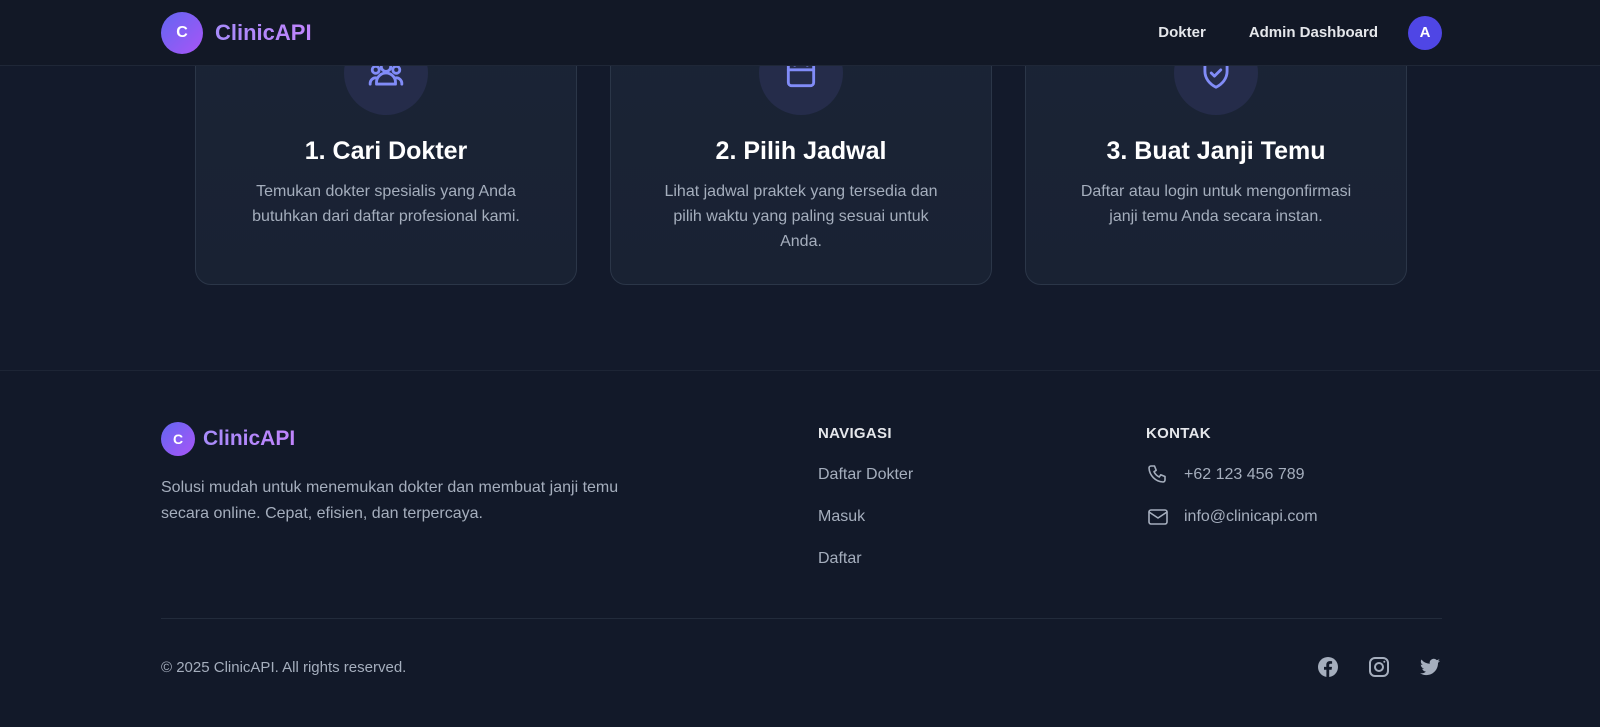 This screenshot has width=1600, height=727. I want to click on nav-menu: Dokter Admin Dashboard A, so click(1300, 32).